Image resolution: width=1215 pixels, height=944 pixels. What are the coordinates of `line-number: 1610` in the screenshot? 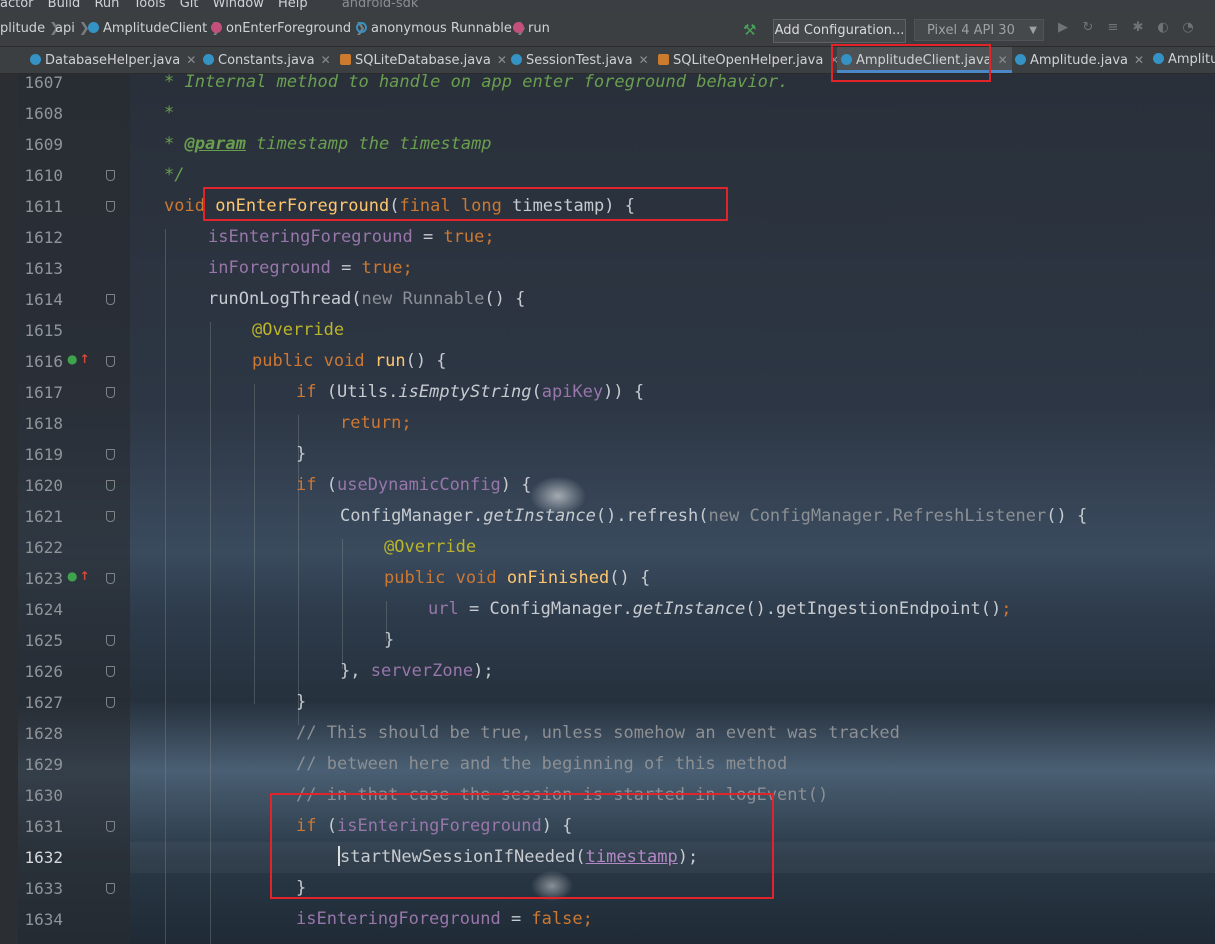 It's located at (43, 175).